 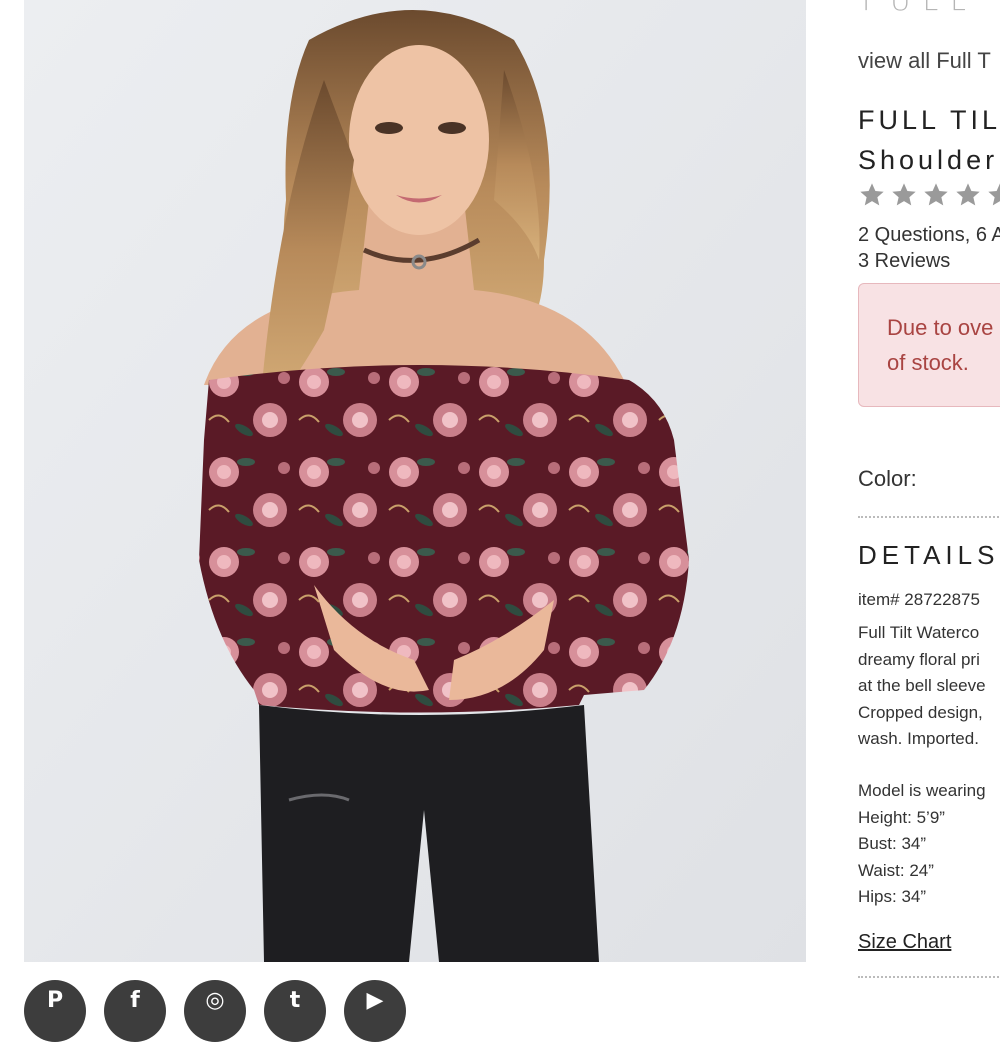 I want to click on view-all-brand-link: view all Full T, so click(x=924, y=61).